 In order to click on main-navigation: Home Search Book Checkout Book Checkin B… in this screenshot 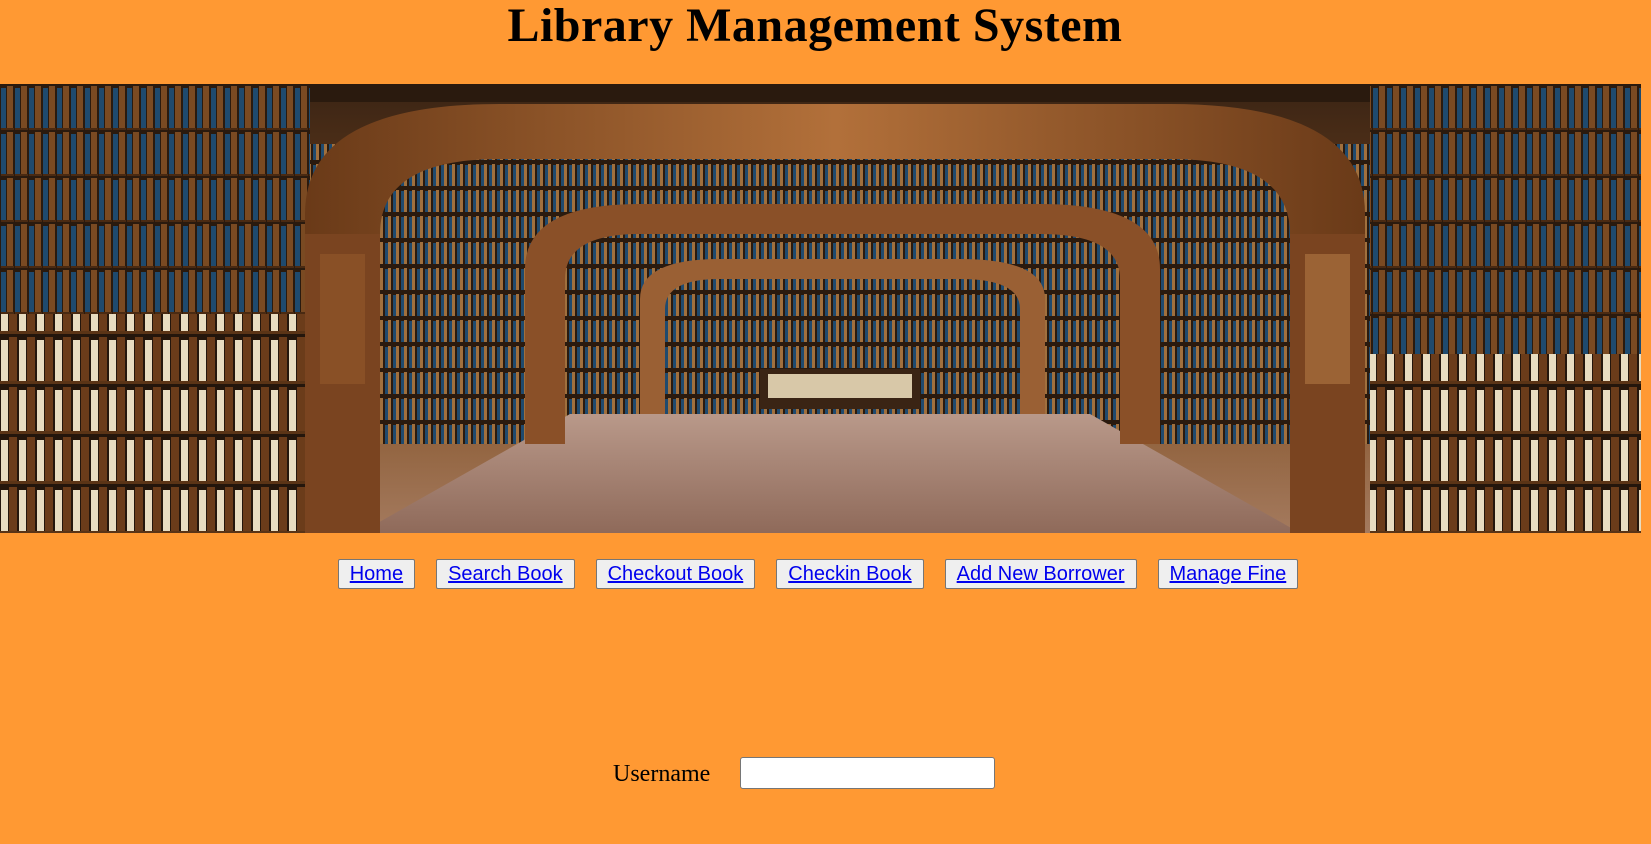, I will do `click(816, 574)`.